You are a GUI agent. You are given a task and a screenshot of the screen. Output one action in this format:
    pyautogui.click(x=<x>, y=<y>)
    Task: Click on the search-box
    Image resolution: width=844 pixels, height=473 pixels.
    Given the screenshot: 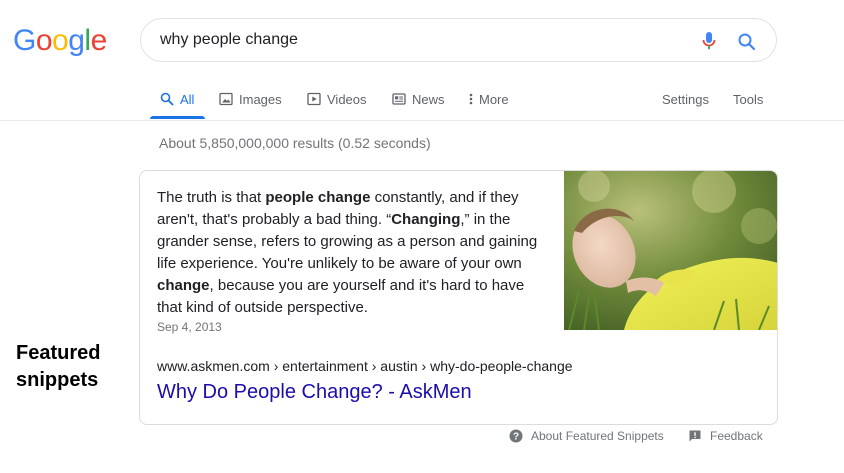 What is the action you would take?
    pyautogui.click(x=458, y=40)
    